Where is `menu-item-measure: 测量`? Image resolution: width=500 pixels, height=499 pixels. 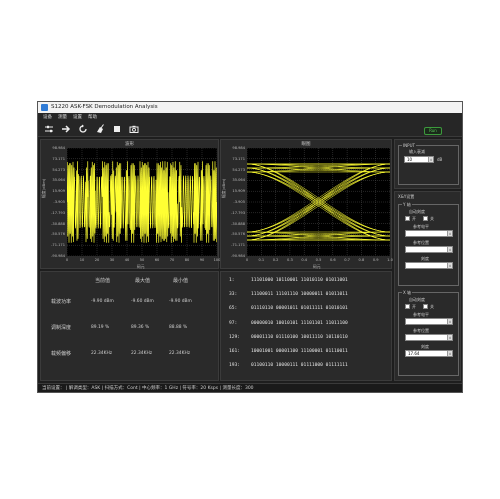 menu-item-measure: 测量 is located at coordinates (62, 117).